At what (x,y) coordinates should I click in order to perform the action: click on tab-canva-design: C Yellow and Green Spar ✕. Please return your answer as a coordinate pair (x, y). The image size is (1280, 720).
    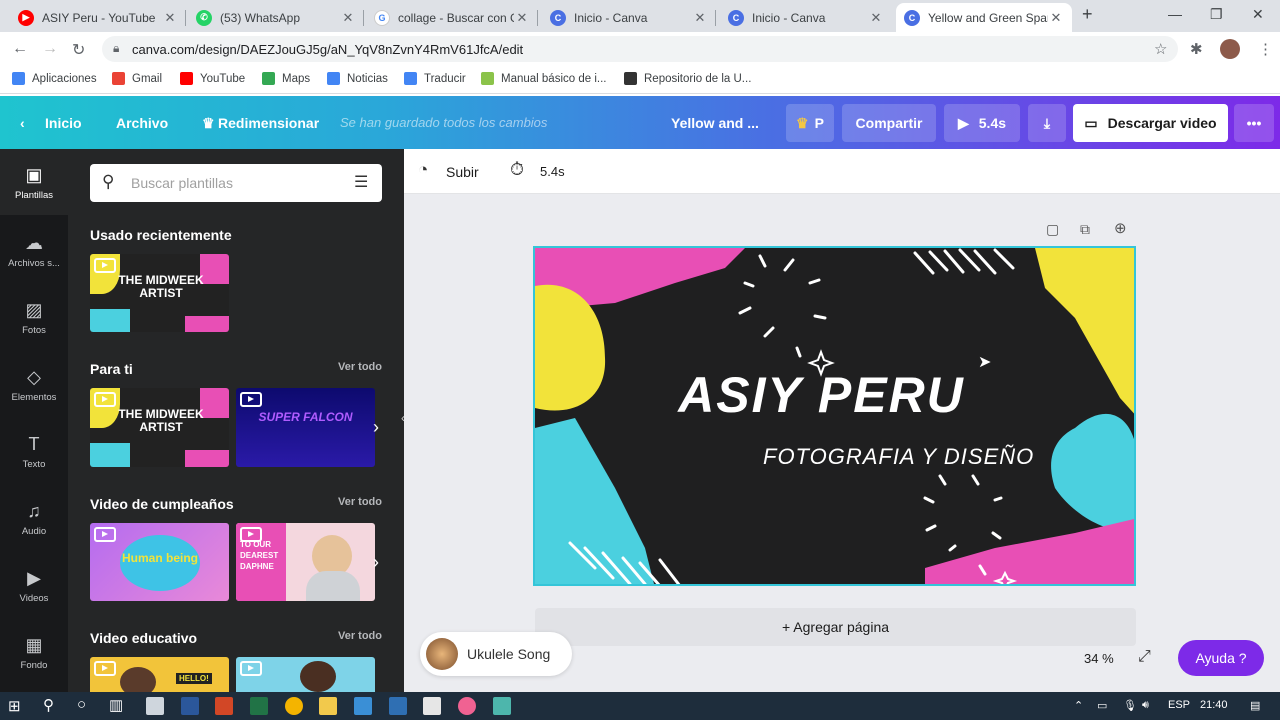
    Looking at the image, I should click on (984, 17).